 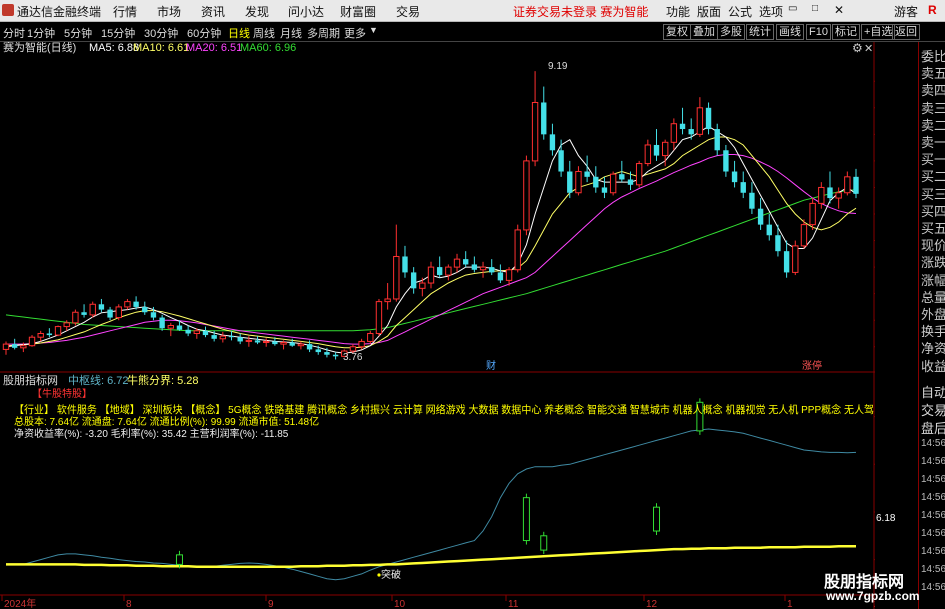 I want to click on side-panel-item: 买二, so click(x=933, y=175).